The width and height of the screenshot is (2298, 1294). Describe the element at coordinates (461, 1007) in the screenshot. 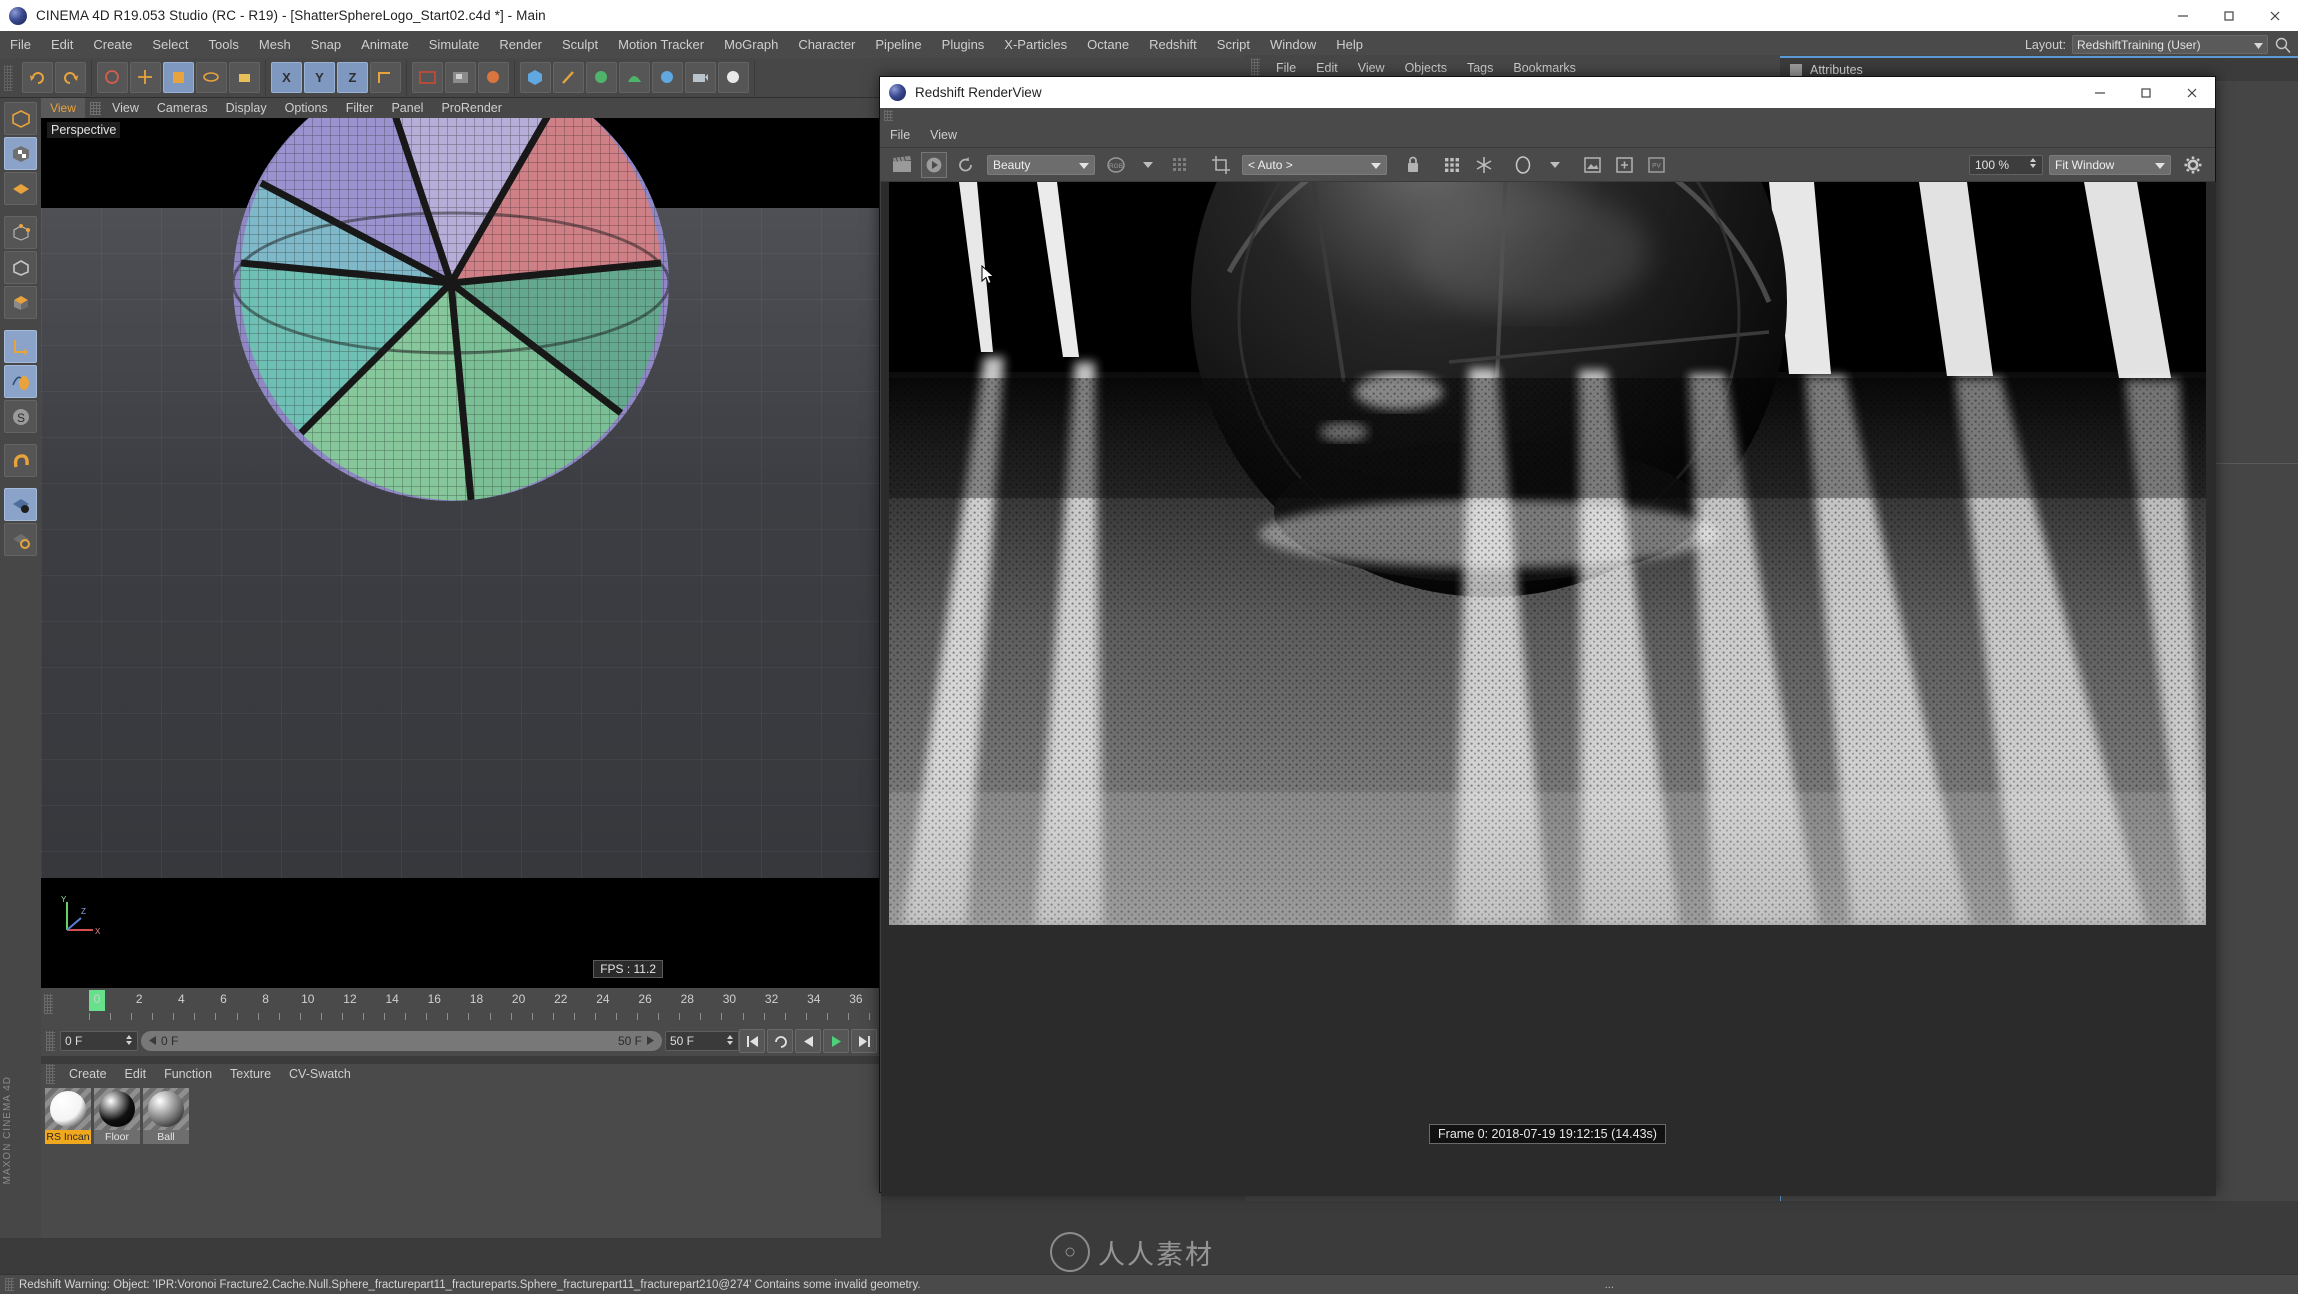

I see `timeline-ruler: 0 2 4 6 8 10 12 14 16 18 20 22 24 26 28 30 32 34 36` at that location.